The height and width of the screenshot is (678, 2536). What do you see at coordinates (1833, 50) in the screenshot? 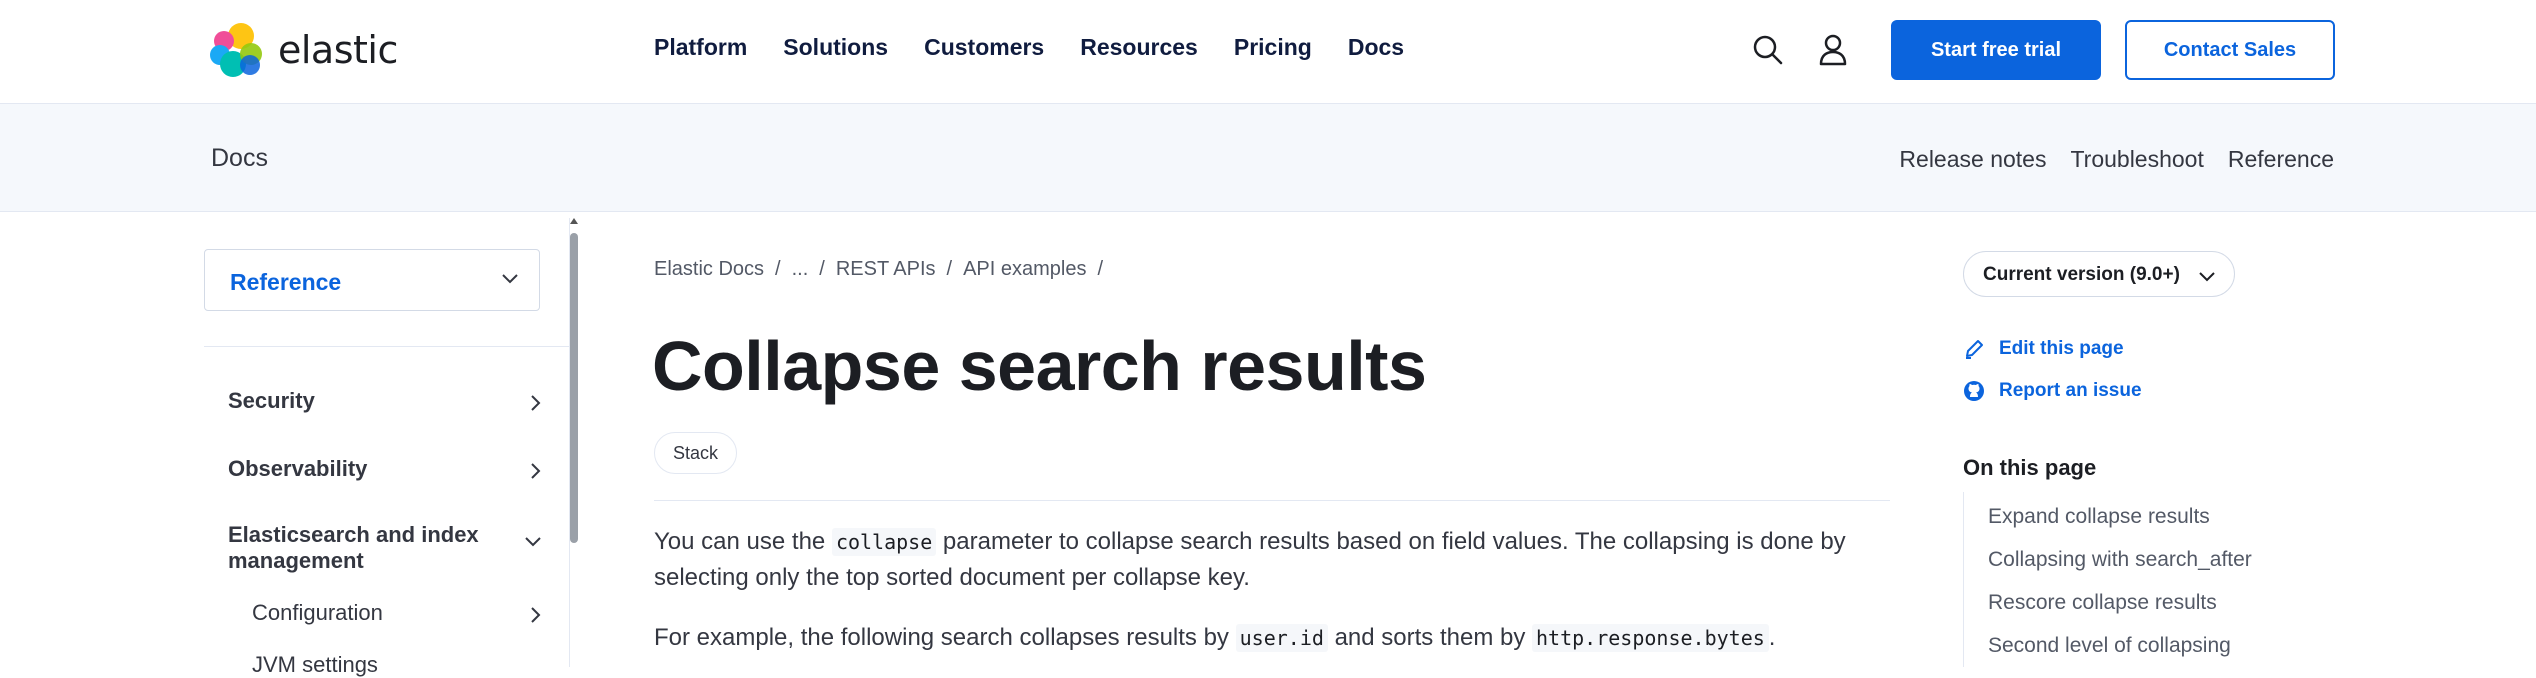
I see `user-icon` at bounding box center [1833, 50].